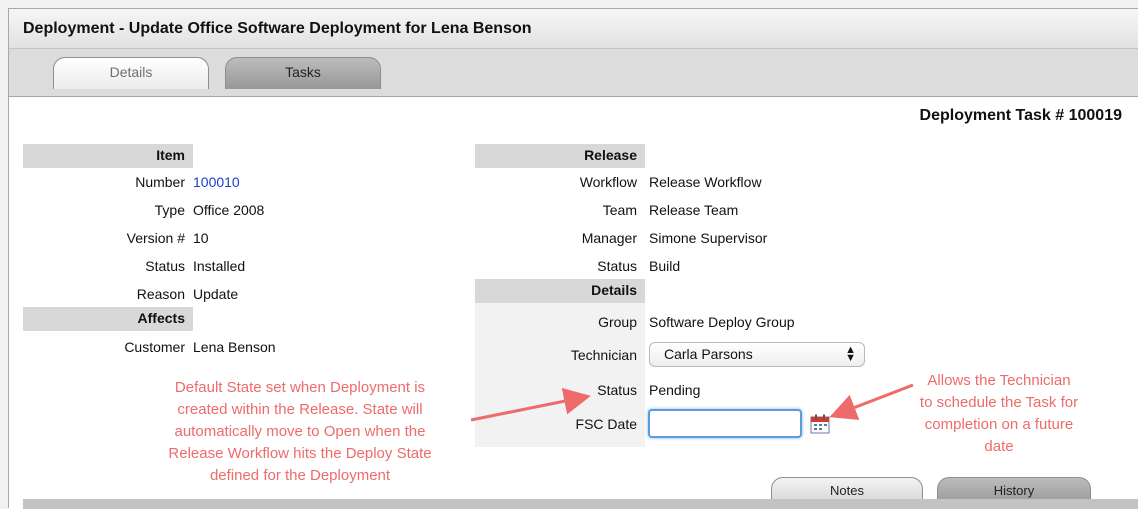 The width and height of the screenshot is (1138, 509). I want to click on annotation-arrows, so click(692, 402).